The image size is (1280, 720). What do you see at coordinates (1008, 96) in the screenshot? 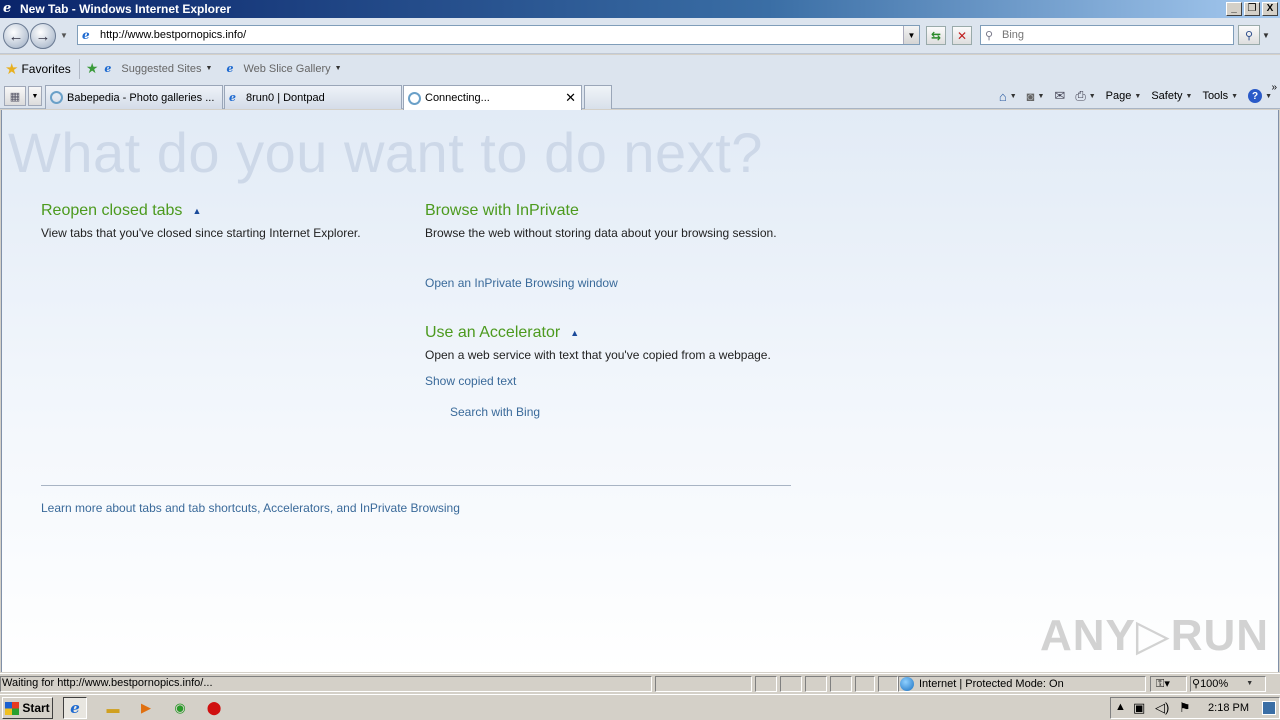
I see `home-button: ⌂ ▼` at bounding box center [1008, 96].